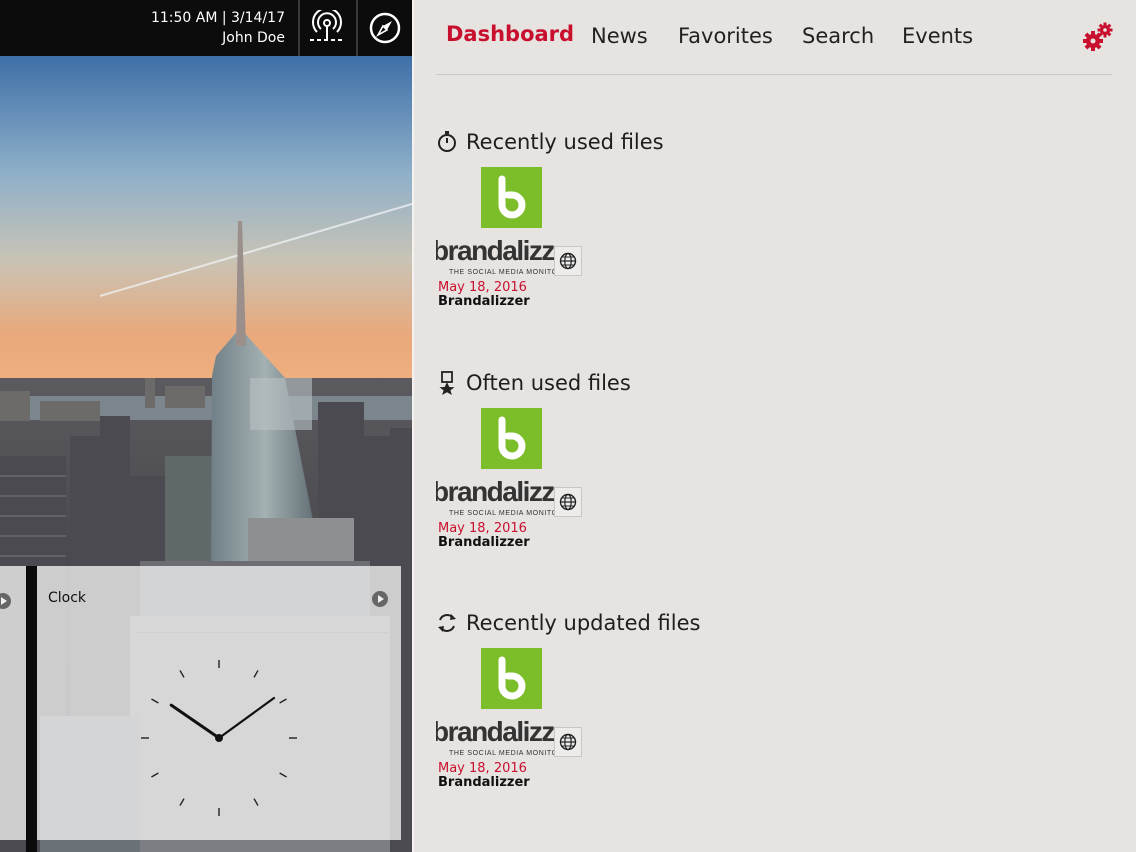  Describe the element at coordinates (253, 38) in the screenshot. I see `user-name: John Doe` at that location.